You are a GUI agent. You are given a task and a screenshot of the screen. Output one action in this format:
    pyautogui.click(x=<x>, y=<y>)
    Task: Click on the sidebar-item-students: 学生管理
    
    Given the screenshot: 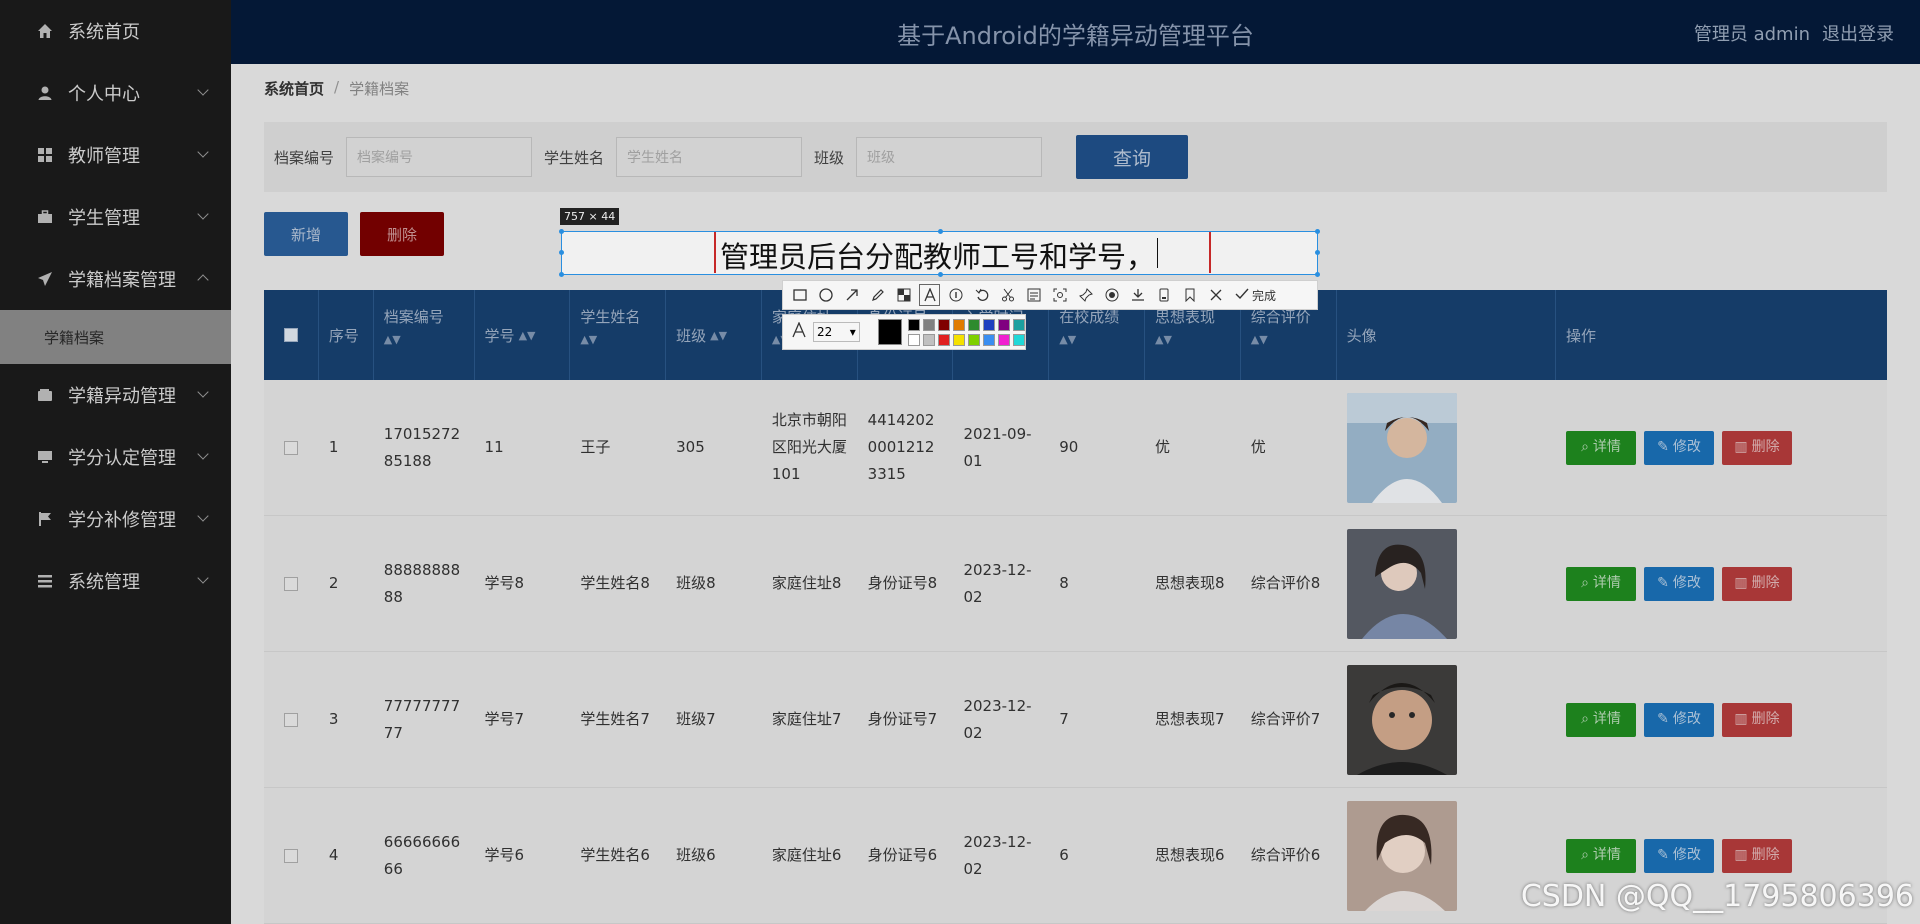 What is the action you would take?
    pyautogui.click(x=115, y=217)
    